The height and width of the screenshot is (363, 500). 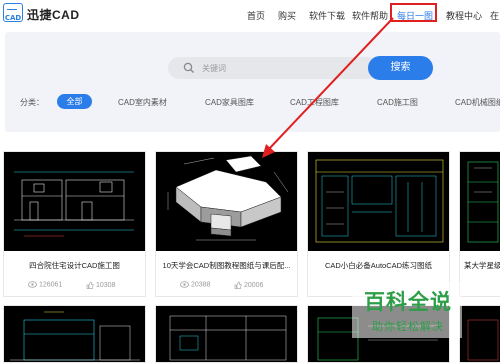 What do you see at coordinates (200, 285) in the screenshot?
I see `views-count: 20388` at bounding box center [200, 285].